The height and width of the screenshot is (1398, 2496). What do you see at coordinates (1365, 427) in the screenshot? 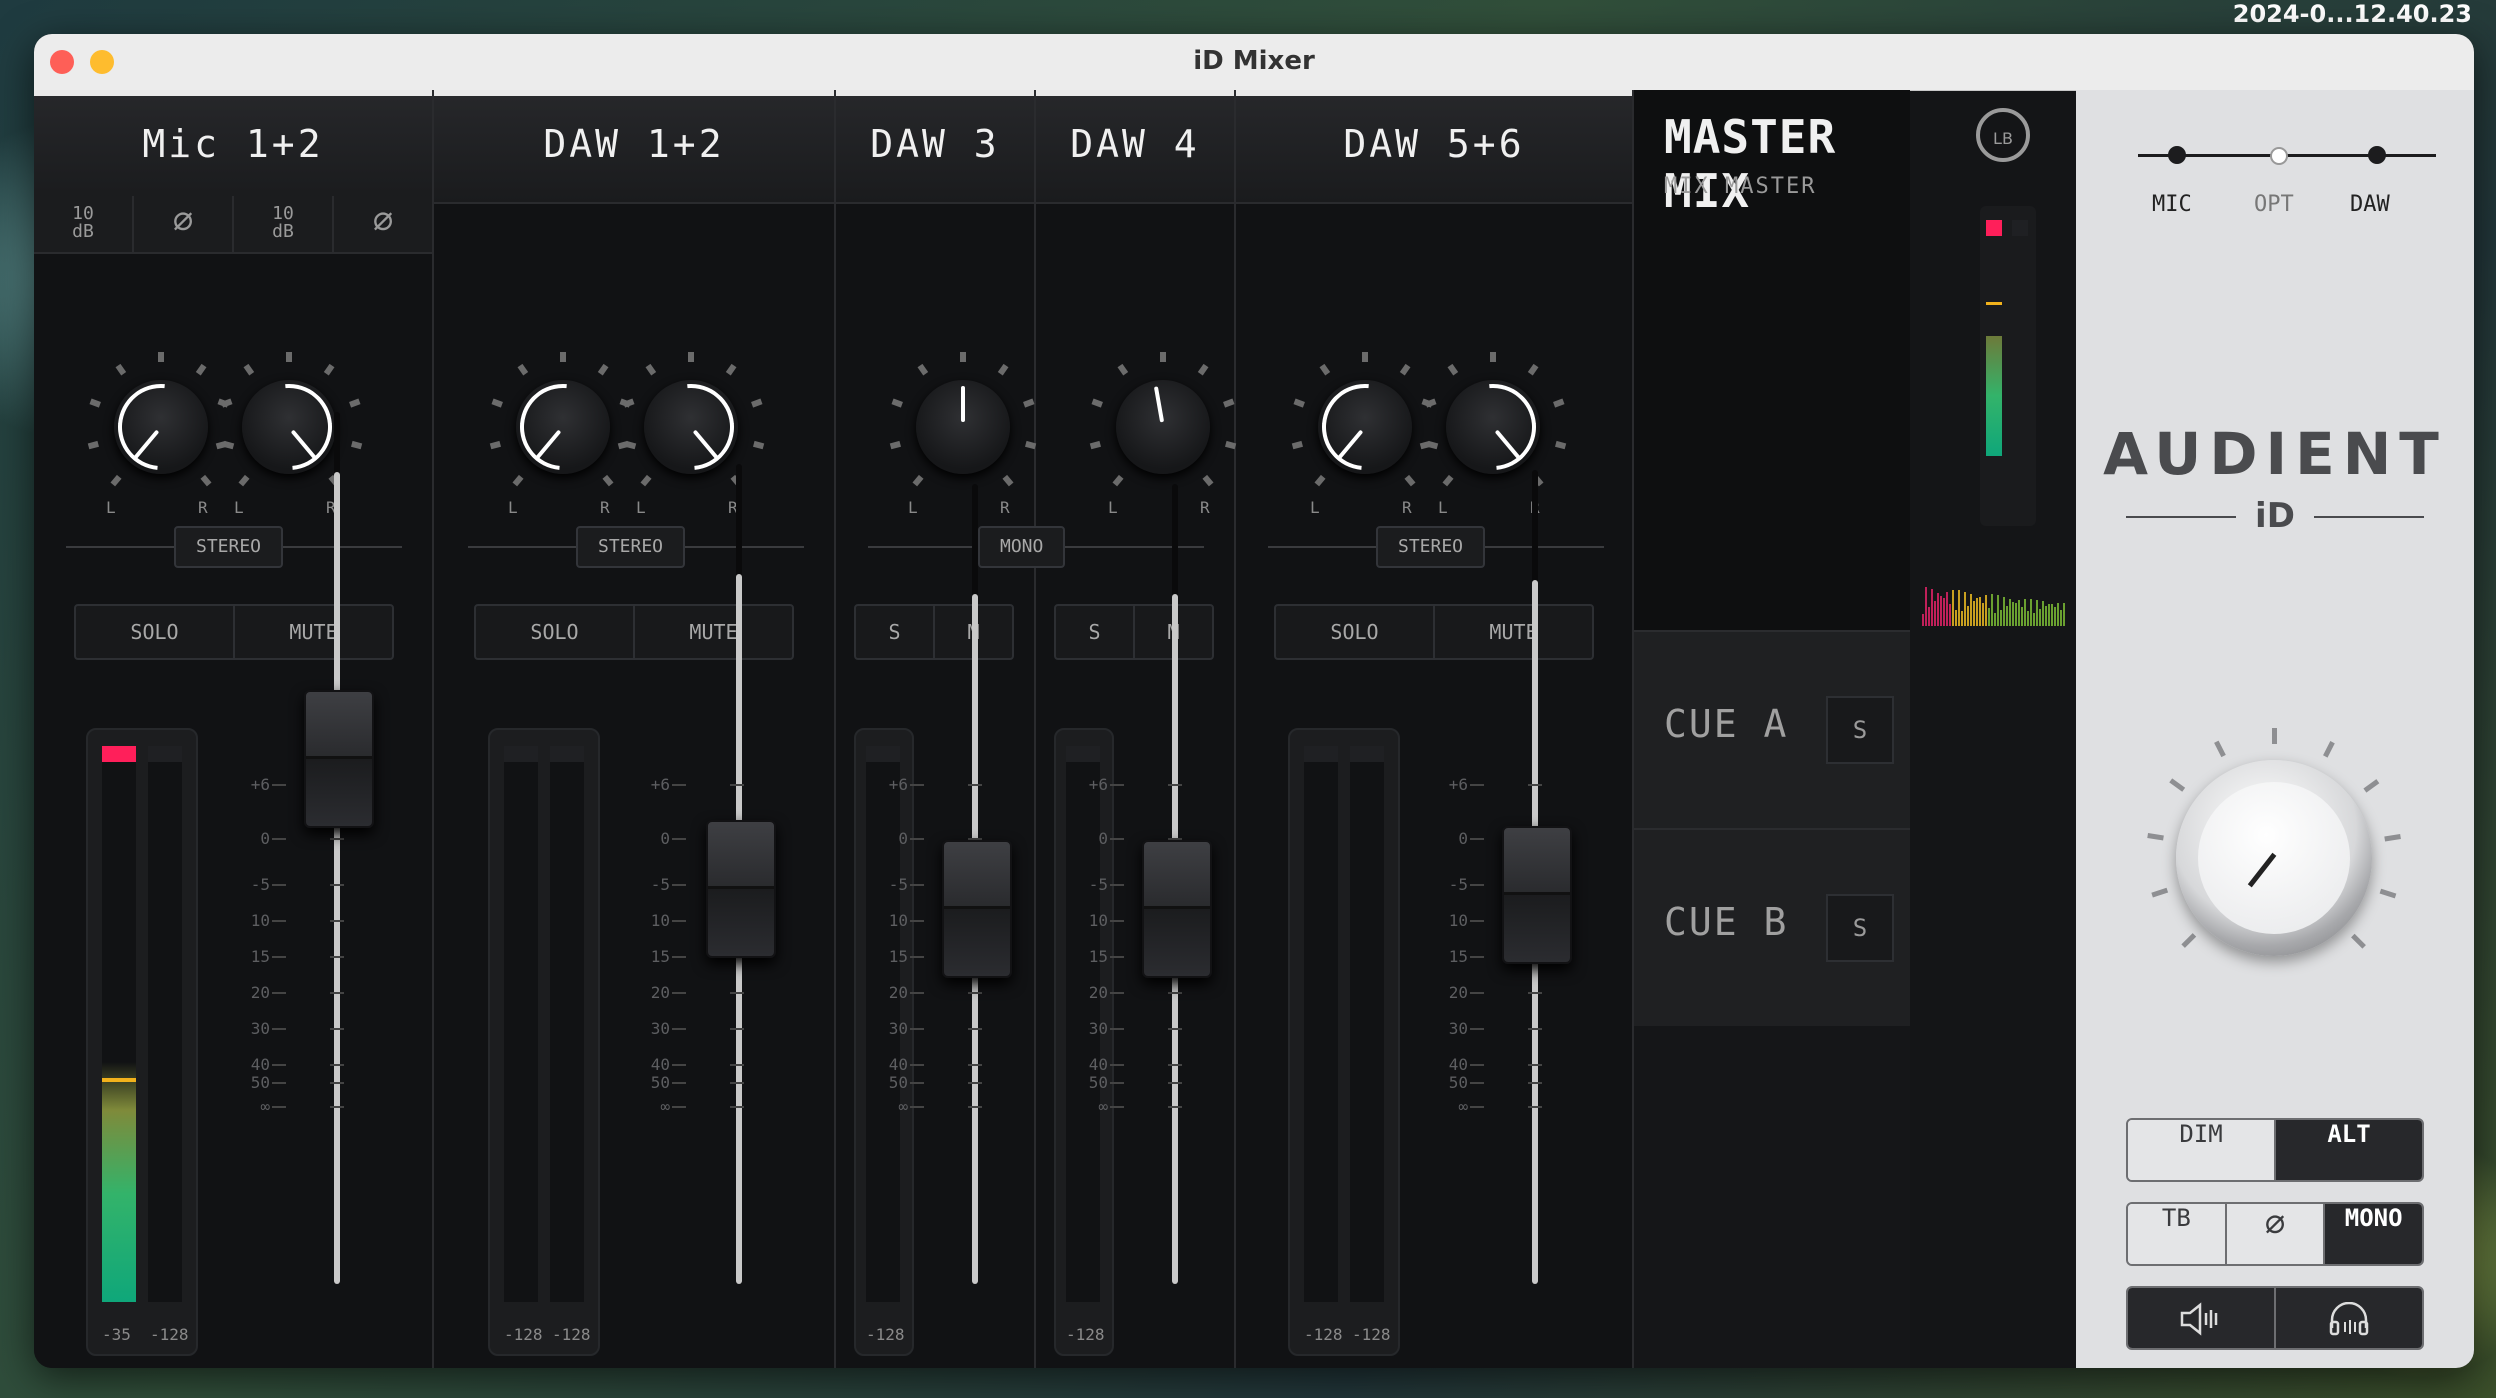
I see `pan-knob-cap` at bounding box center [1365, 427].